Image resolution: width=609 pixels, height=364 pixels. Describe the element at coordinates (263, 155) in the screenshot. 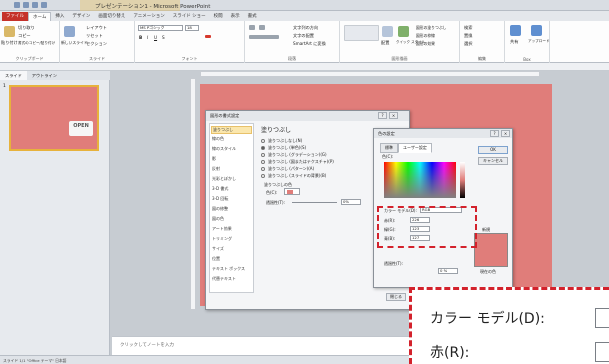

I see `radio-gradient-fill` at that location.